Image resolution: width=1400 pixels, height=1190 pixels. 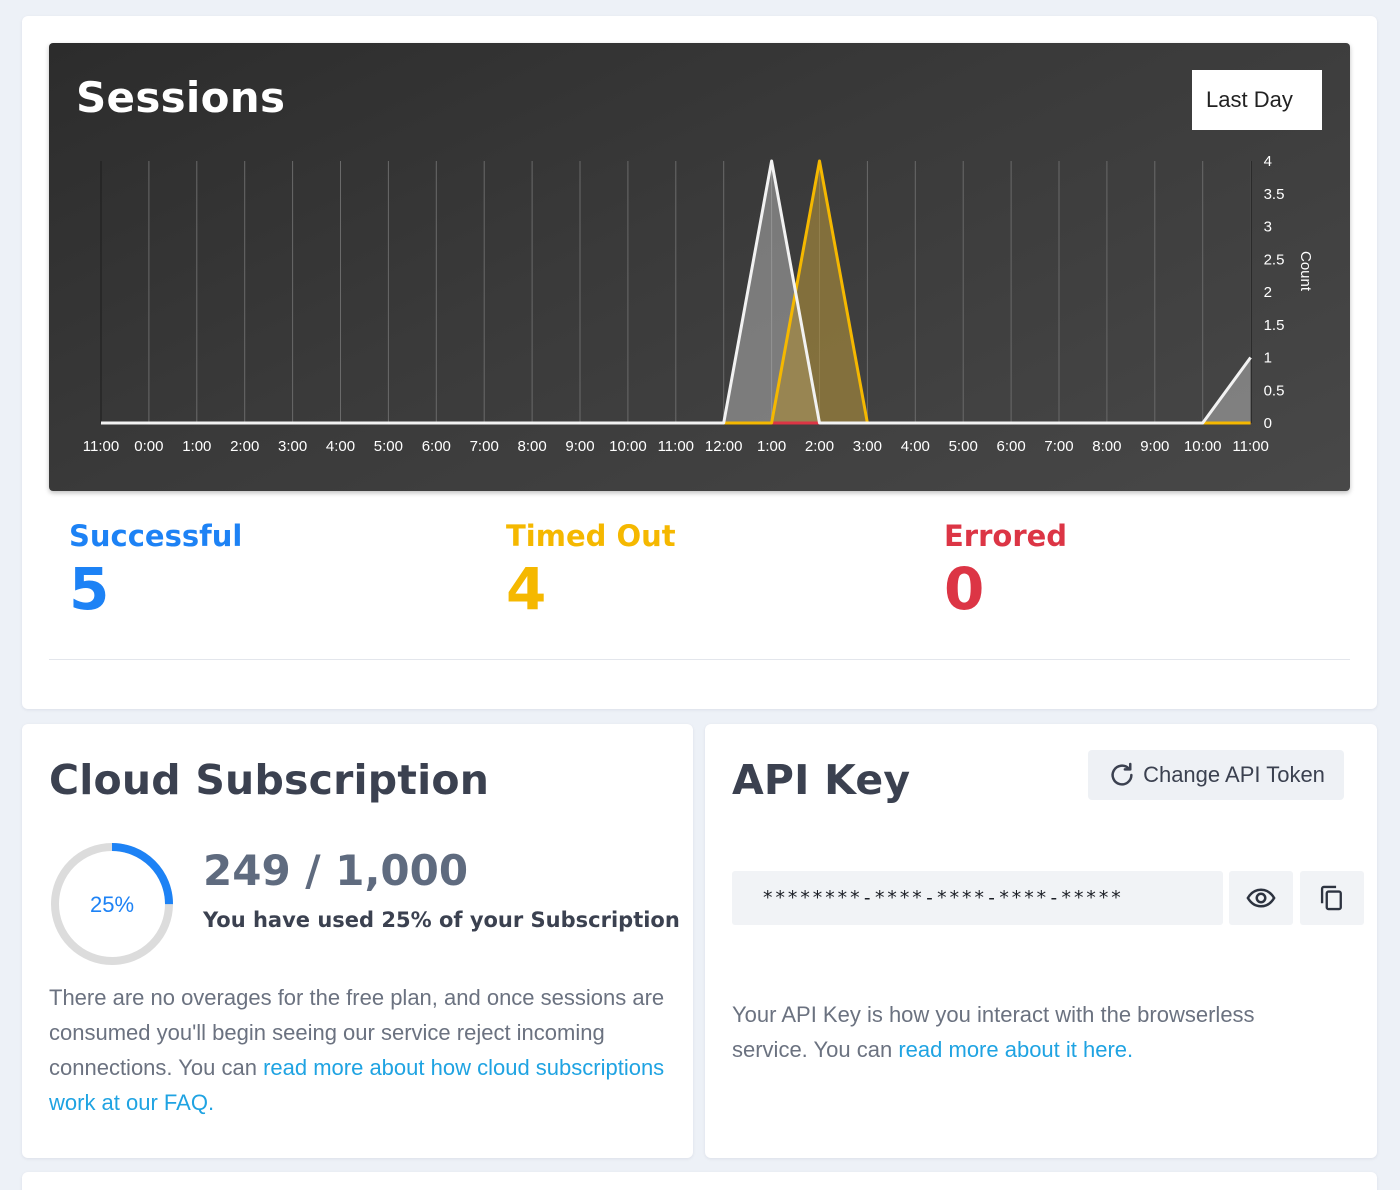 I want to click on x-tick-label: 12:00, so click(x=724, y=446).